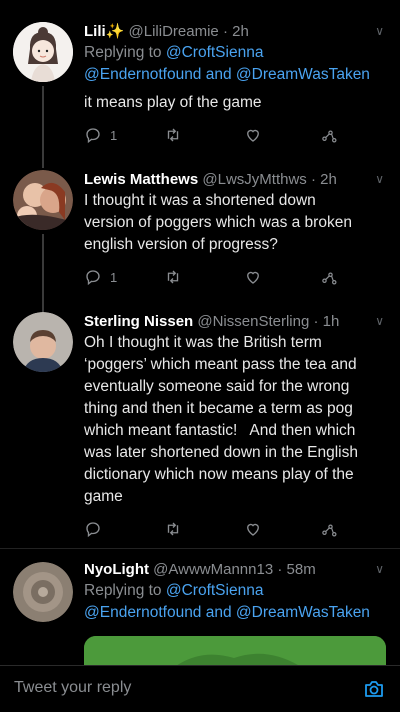  I want to click on text-line: dictionary which now means play of the, so click(219, 474).